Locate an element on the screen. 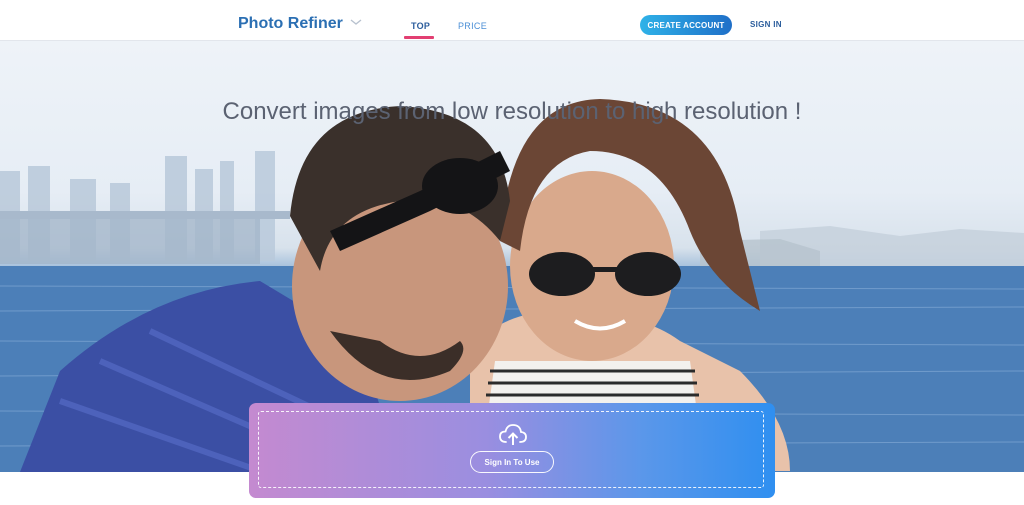 The height and width of the screenshot is (505, 1024). sign-in-link: SIGN IN is located at coordinates (766, 24).